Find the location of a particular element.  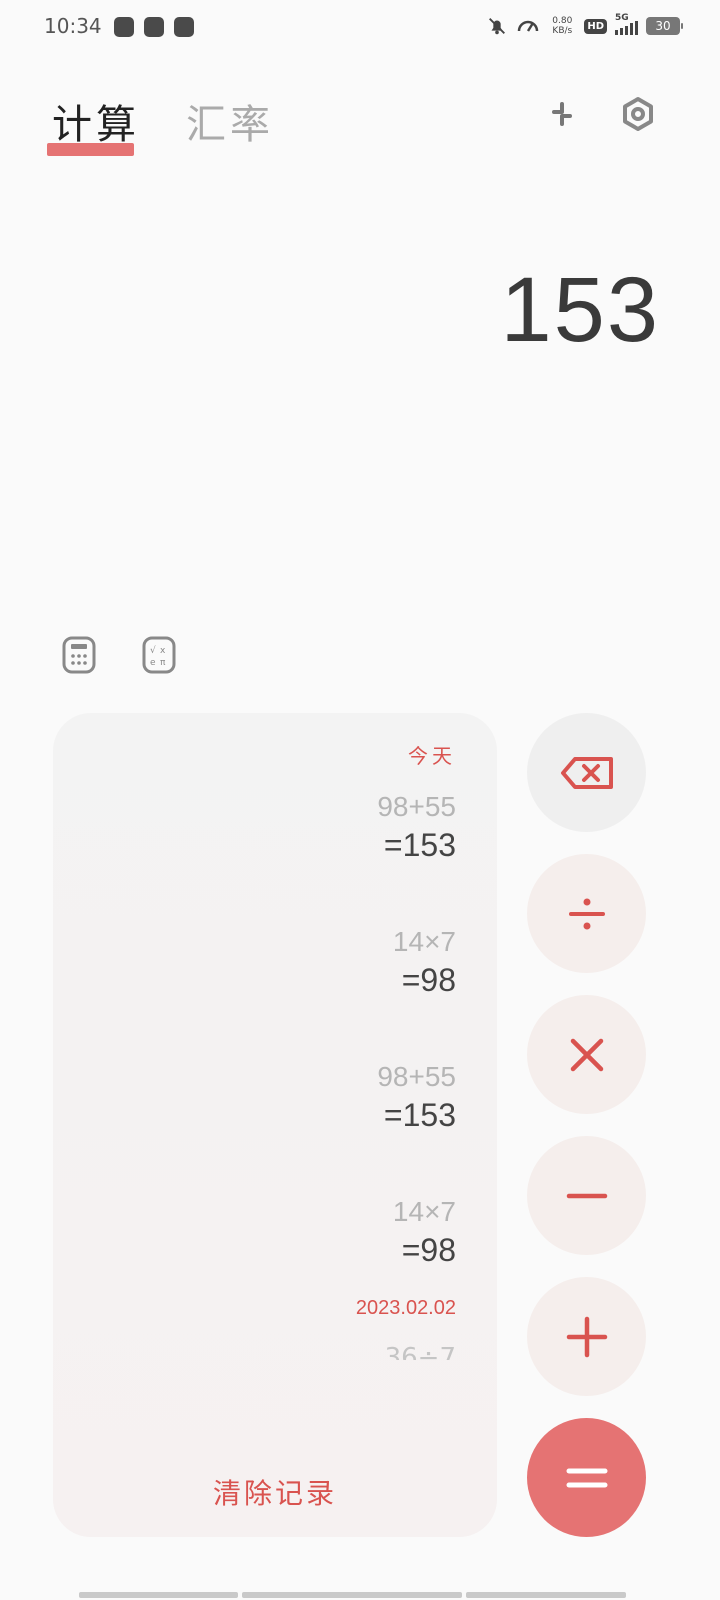

status-time: 10:34 is located at coordinates (73, 26).